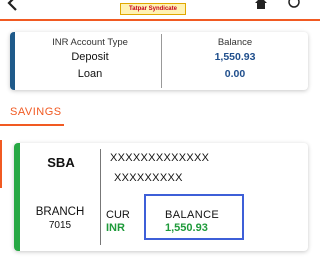  What do you see at coordinates (186, 228) in the screenshot?
I see `balance-value: 1,550.93` at bounding box center [186, 228].